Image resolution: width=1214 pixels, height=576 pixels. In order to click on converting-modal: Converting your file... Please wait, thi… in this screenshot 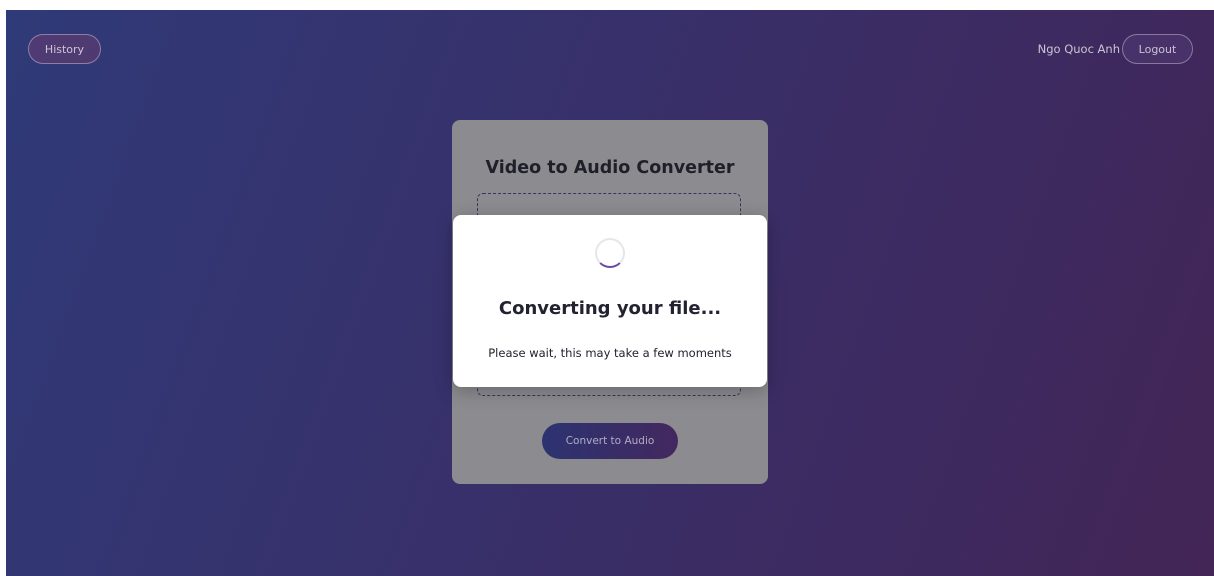, I will do `click(610, 301)`.